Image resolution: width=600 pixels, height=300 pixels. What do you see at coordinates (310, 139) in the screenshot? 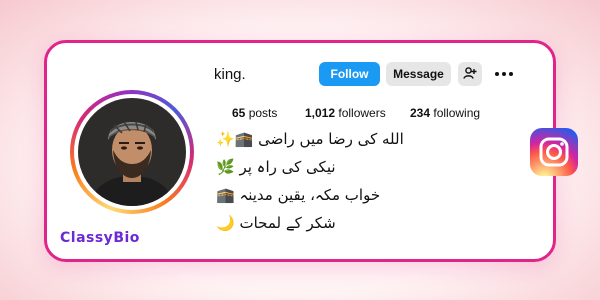
I see `bio-line: الله کی رضا میں راضی 🕋✨` at bounding box center [310, 139].